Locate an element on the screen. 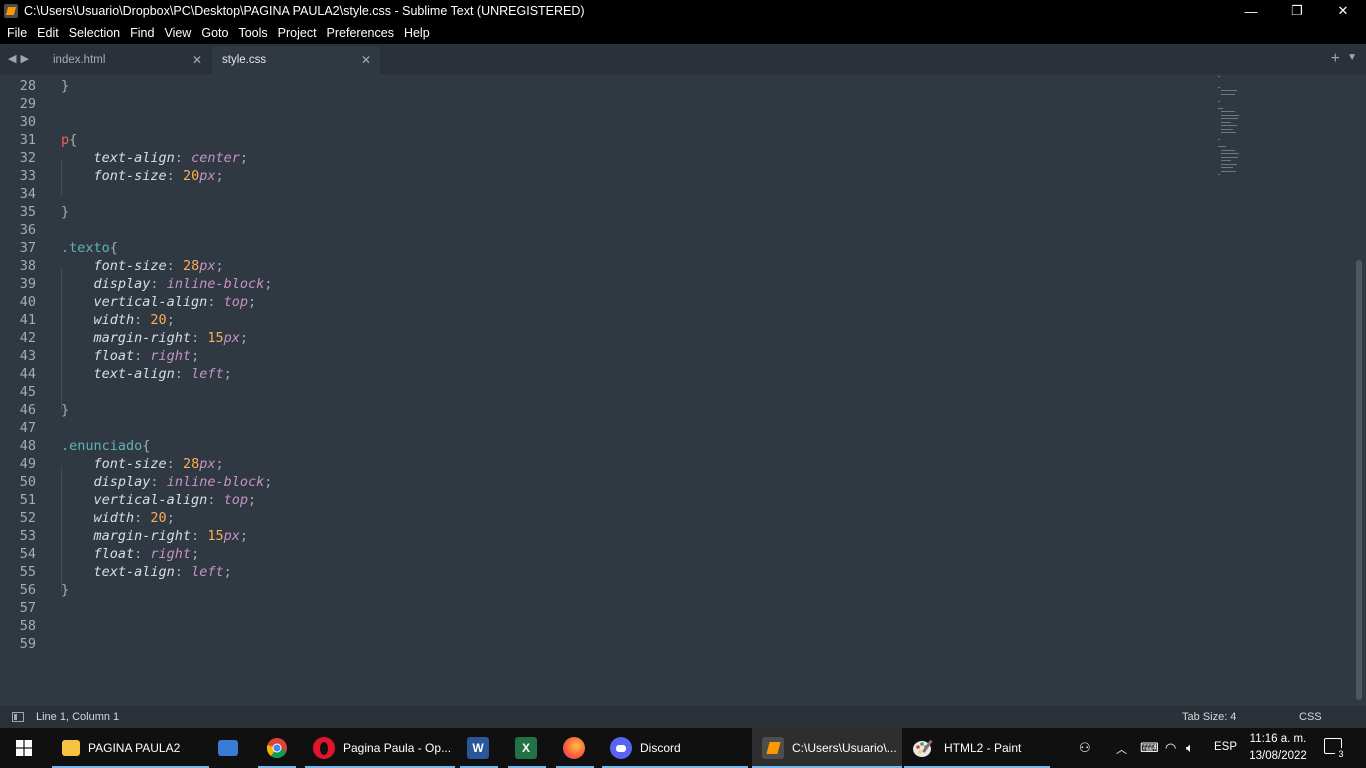 The image size is (1366, 768). menu-file: File is located at coordinates (17, 33).